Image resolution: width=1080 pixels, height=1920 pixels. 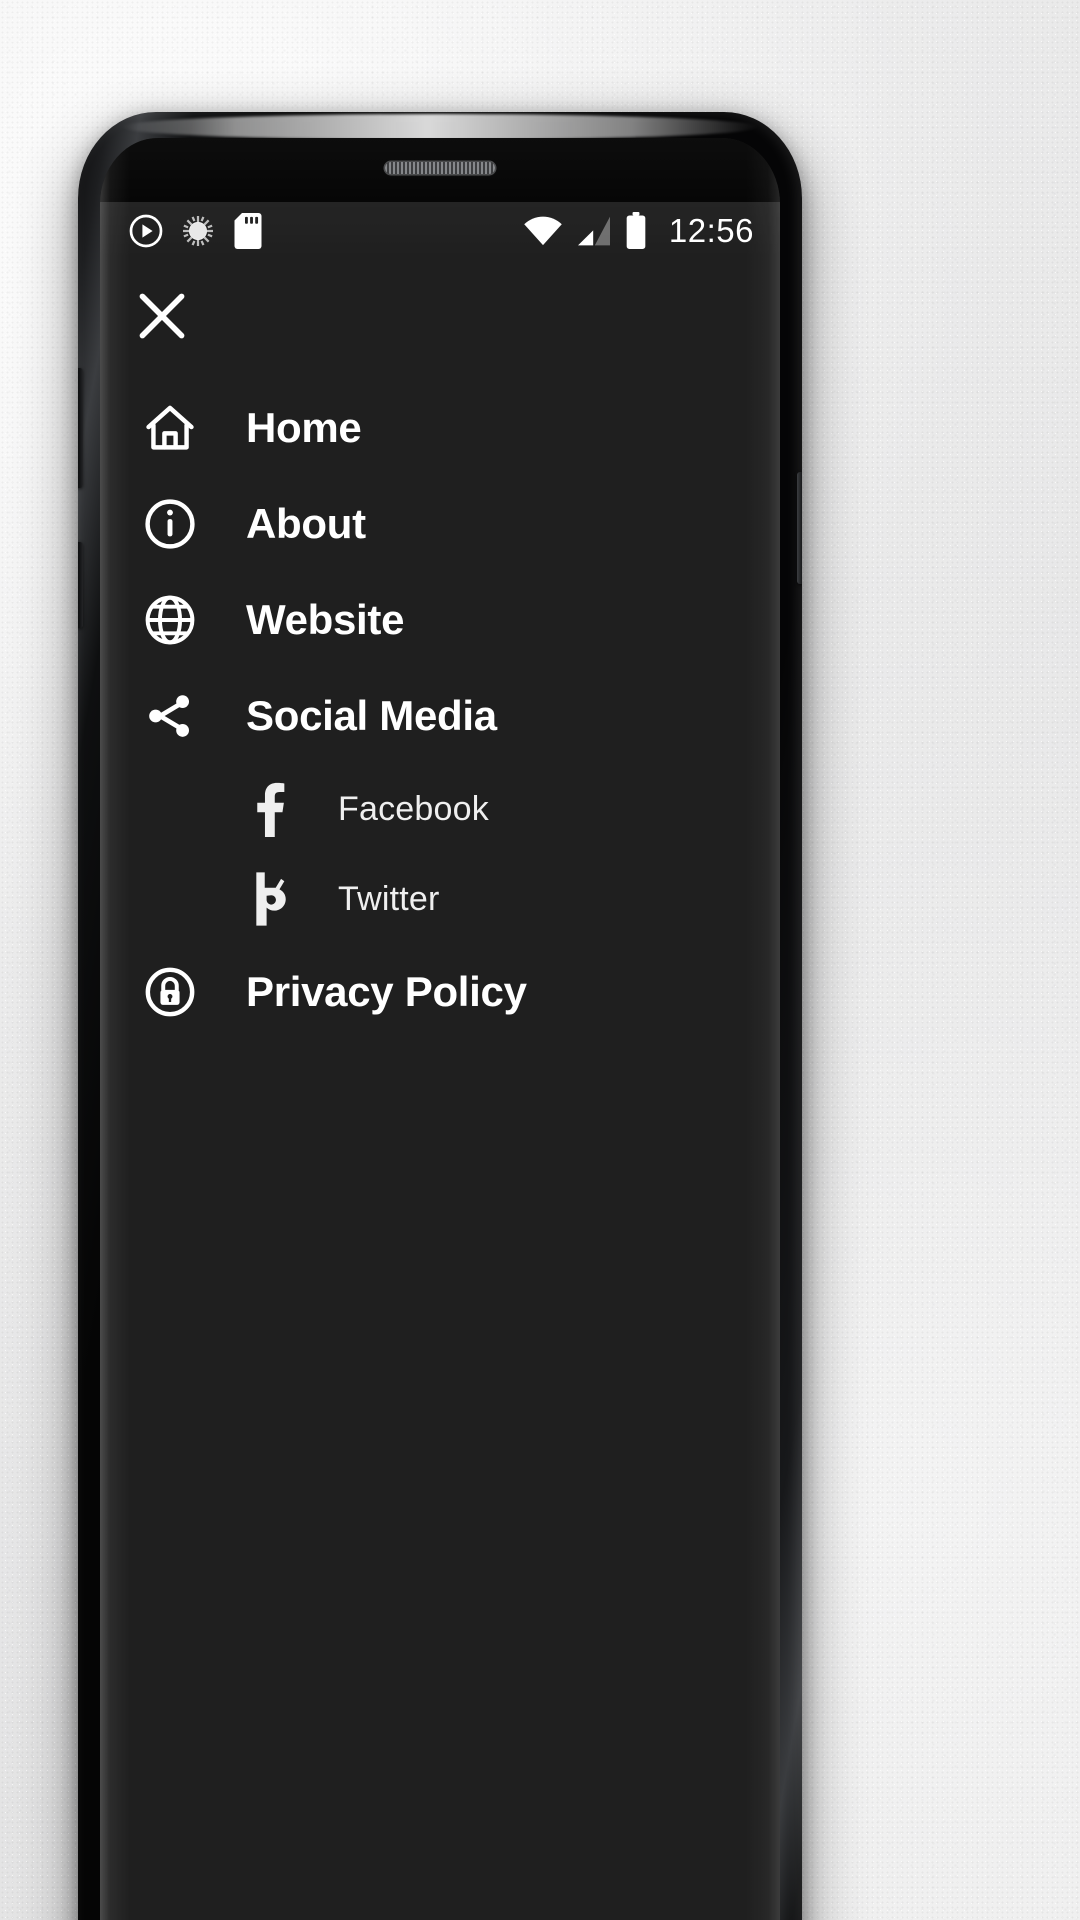 I want to click on earpiece-speaker, so click(x=440, y=168).